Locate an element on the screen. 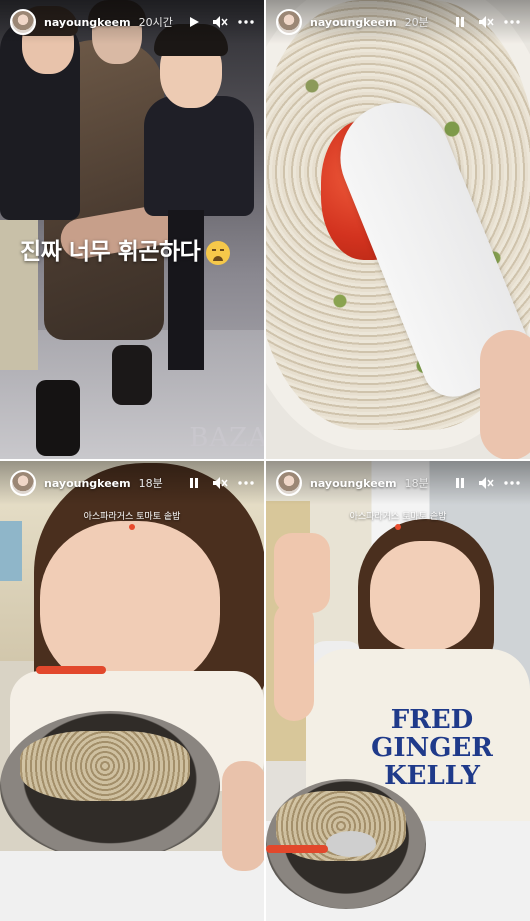  magazine-watermark: BAZA is located at coordinates (226, 438).